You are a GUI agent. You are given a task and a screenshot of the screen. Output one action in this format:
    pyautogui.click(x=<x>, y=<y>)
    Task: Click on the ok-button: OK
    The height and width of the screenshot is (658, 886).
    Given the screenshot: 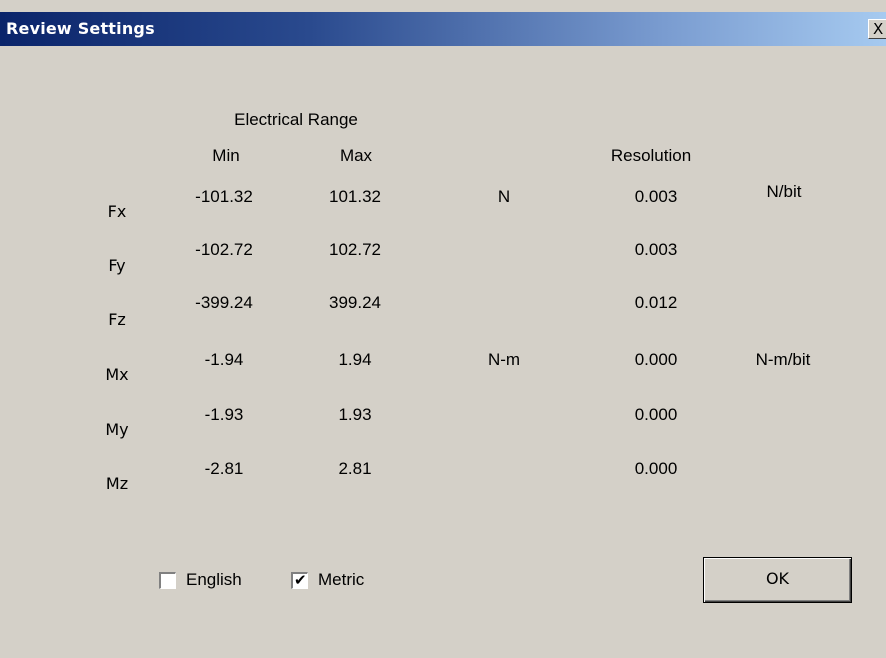 What is the action you would take?
    pyautogui.click(x=777, y=580)
    